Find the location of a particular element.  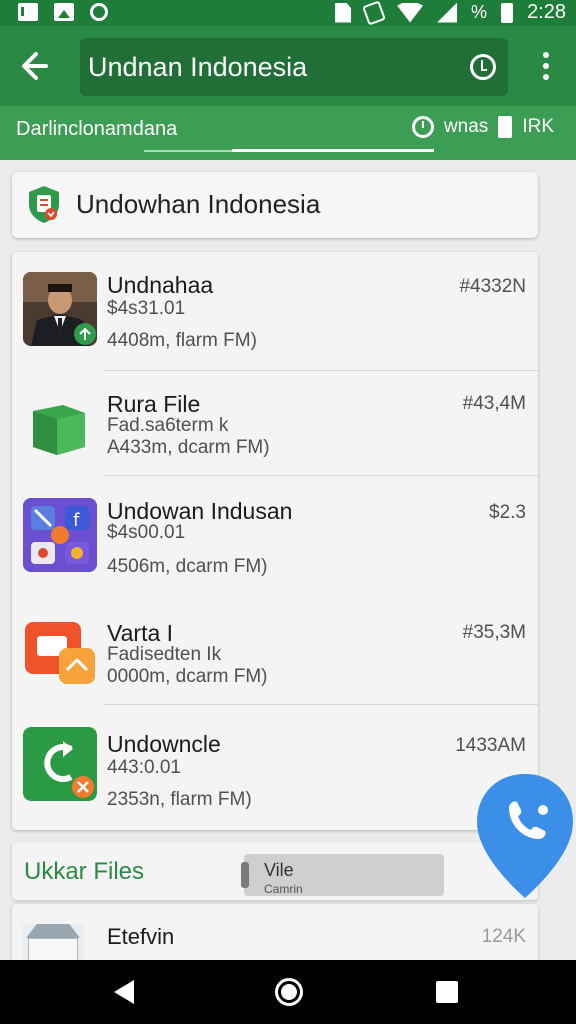

svg-text: f is located at coordinates (76, 520).